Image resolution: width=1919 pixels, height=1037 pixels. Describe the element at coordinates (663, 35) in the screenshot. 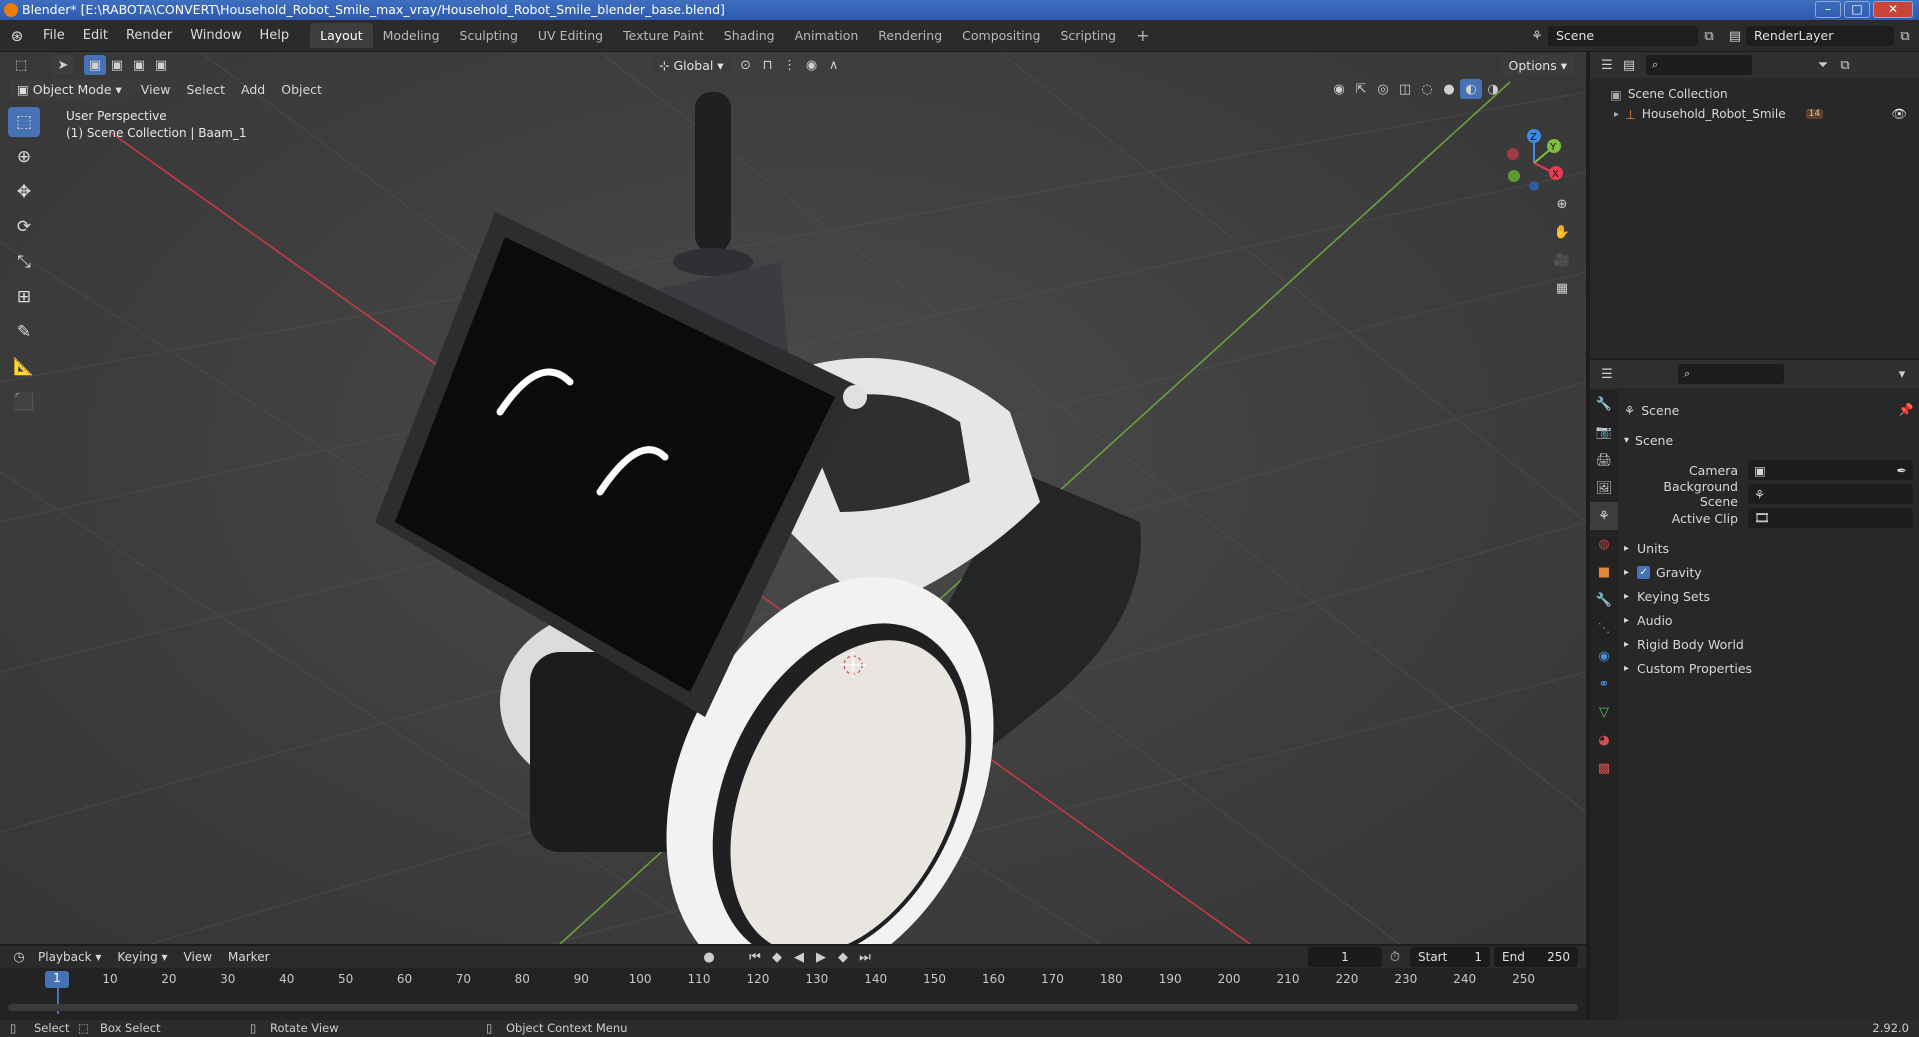

I see `tab-texture-paint: Texture Paint` at that location.